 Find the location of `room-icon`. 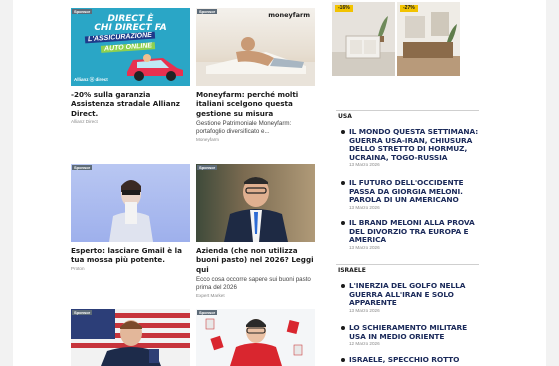

room-icon is located at coordinates (428, 39).